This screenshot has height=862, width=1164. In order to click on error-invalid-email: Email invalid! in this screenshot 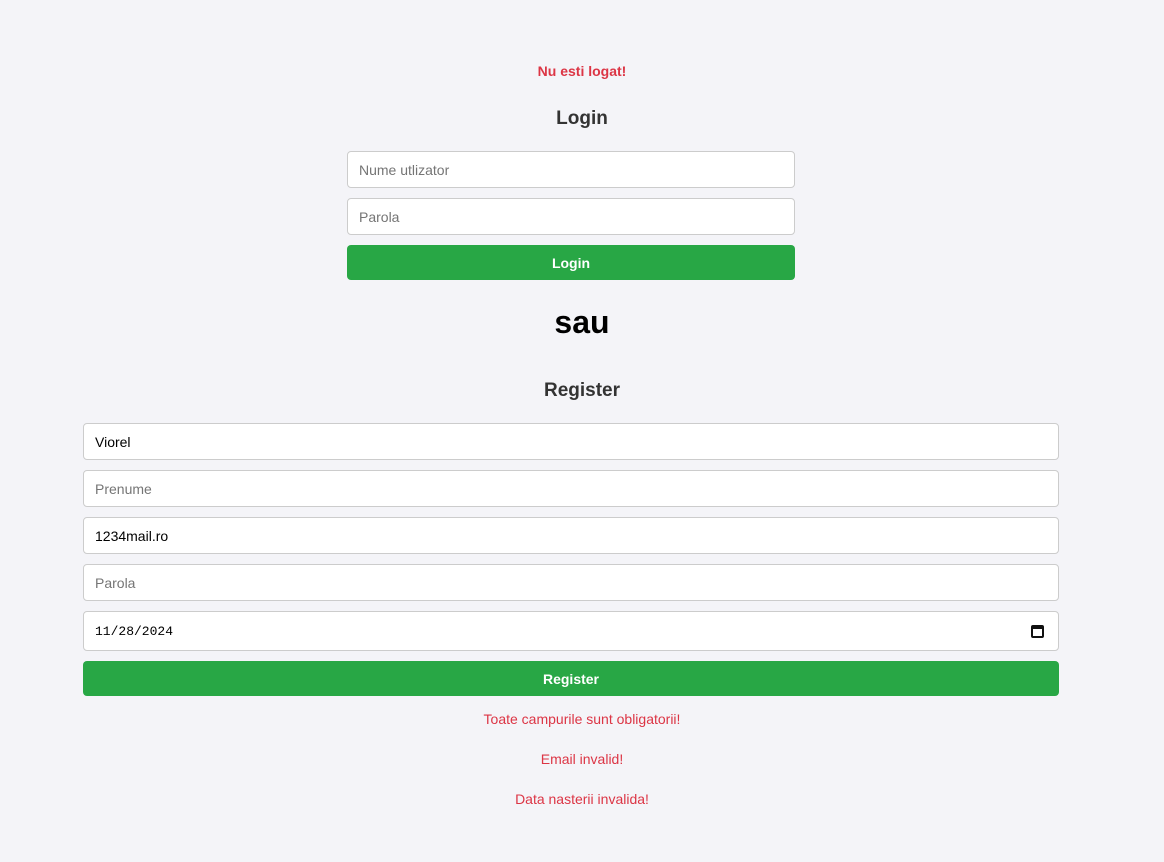, I will do `click(582, 759)`.